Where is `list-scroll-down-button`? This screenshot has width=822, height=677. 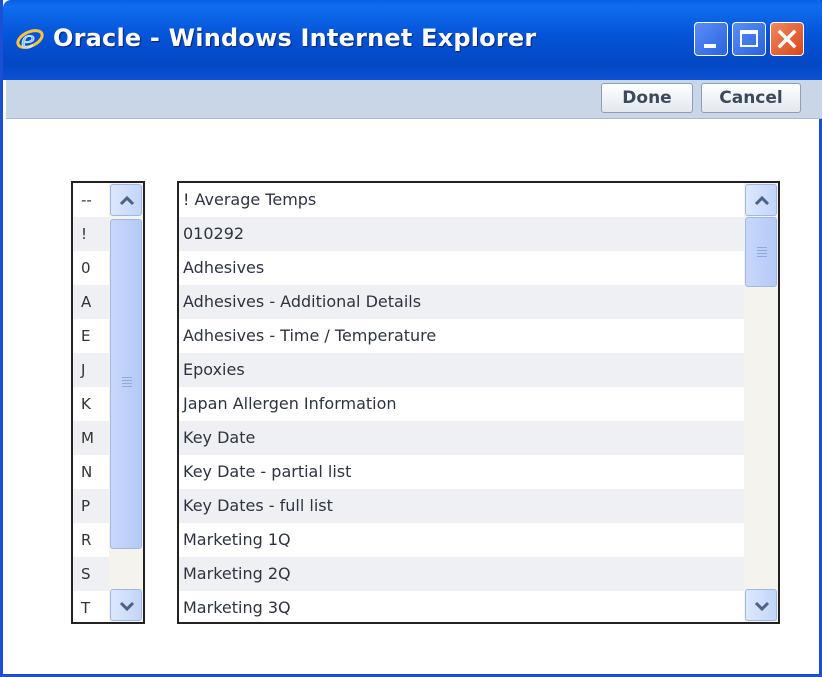 list-scroll-down-button is located at coordinates (761, 605).